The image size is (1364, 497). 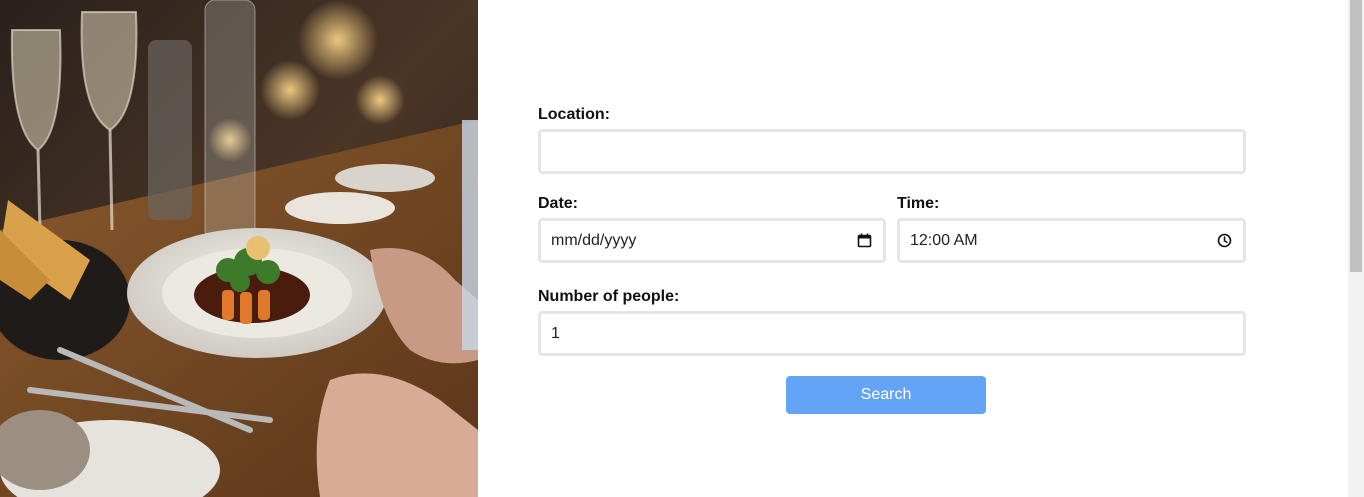 What do you see at coordinates (892, 151) in the screenshot?
I see `location-input` at bounding box center [892, 151].